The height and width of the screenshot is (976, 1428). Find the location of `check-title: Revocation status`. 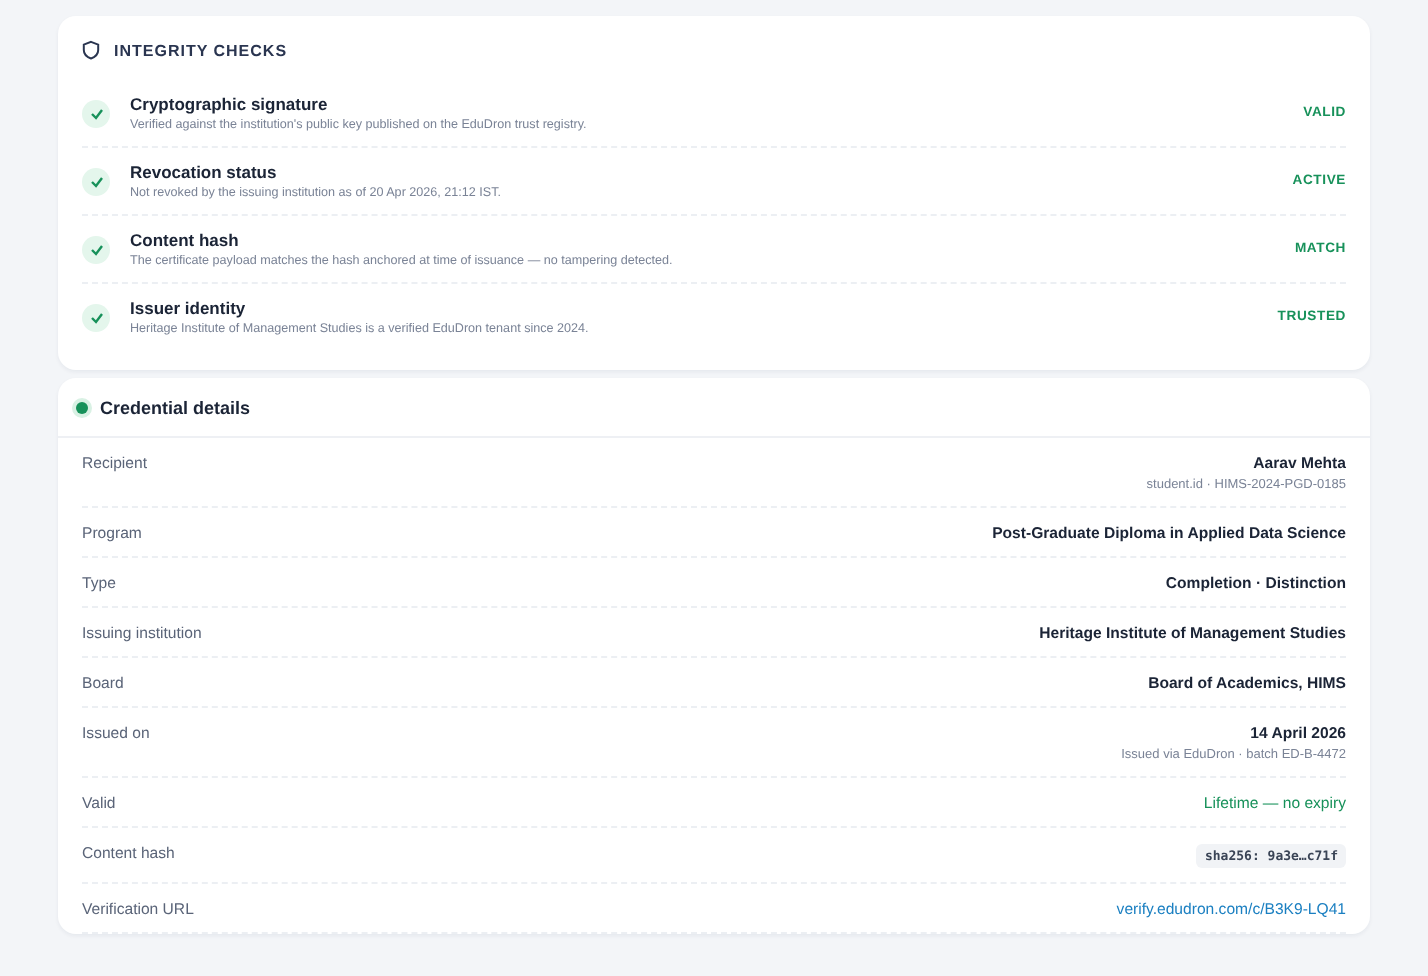

check-title: Revocation status is located at coordinates (204, 172).